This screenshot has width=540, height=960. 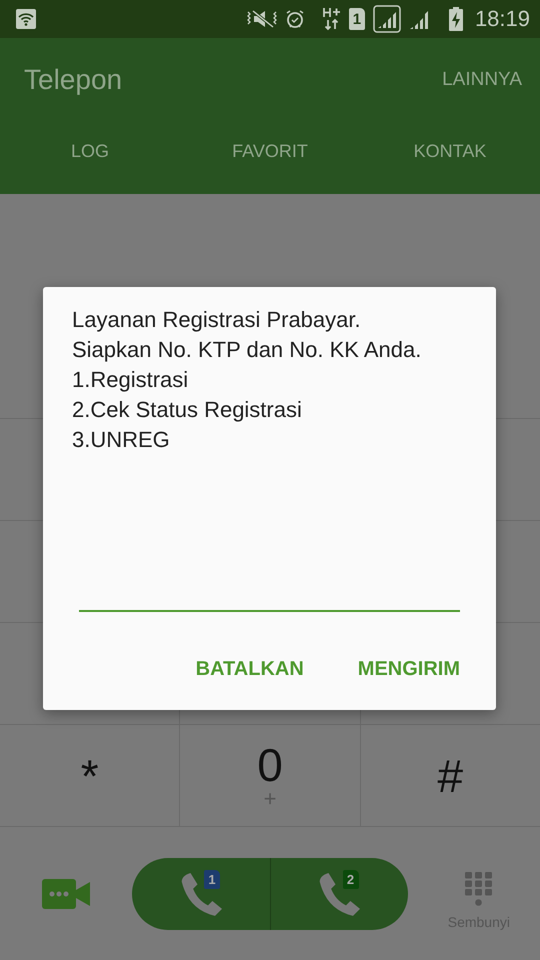 I want to click on tab: LOG, so click(x=90, y=158).